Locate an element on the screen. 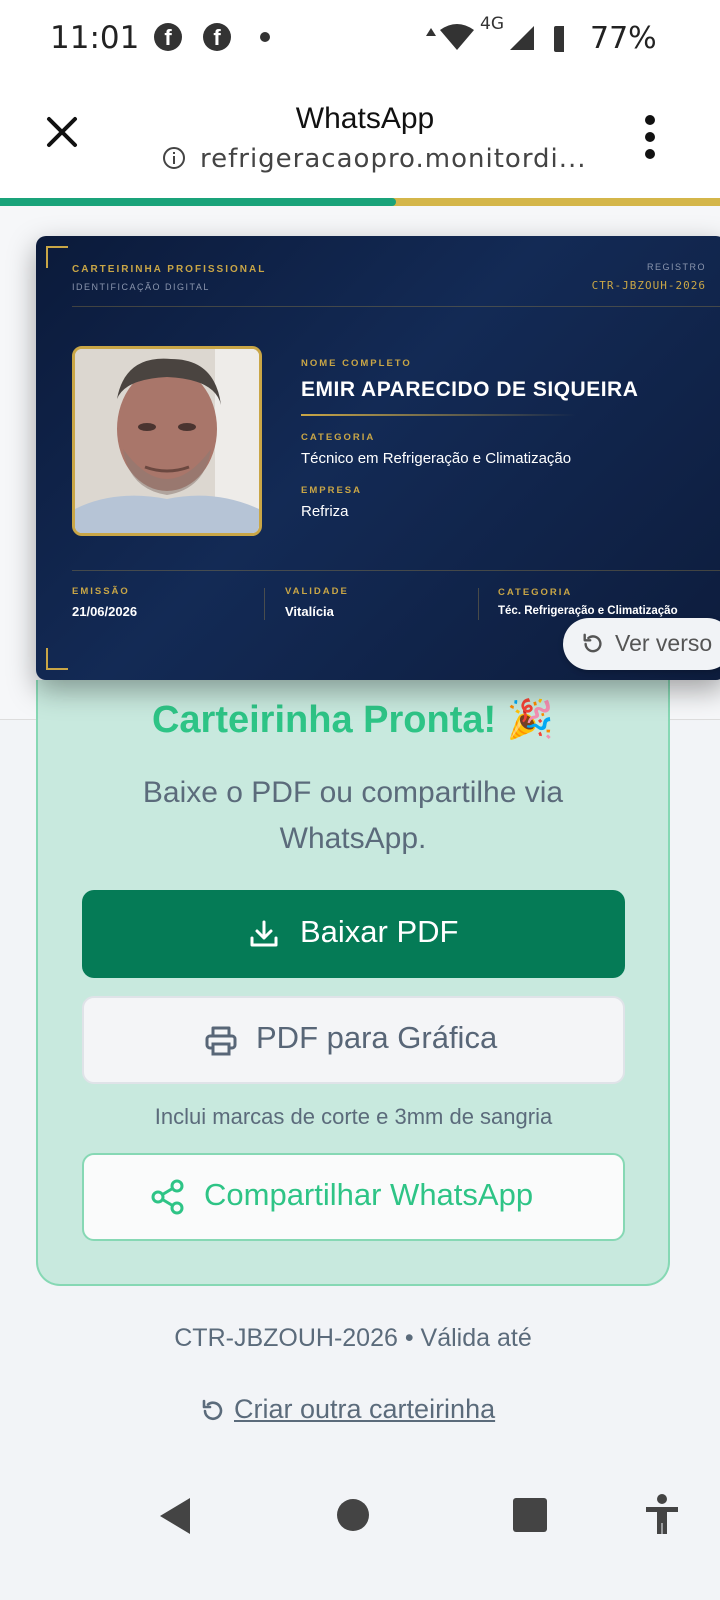  panel-title: Carteirinha Pronta! 🎉 is located at coordinates (353, 720).